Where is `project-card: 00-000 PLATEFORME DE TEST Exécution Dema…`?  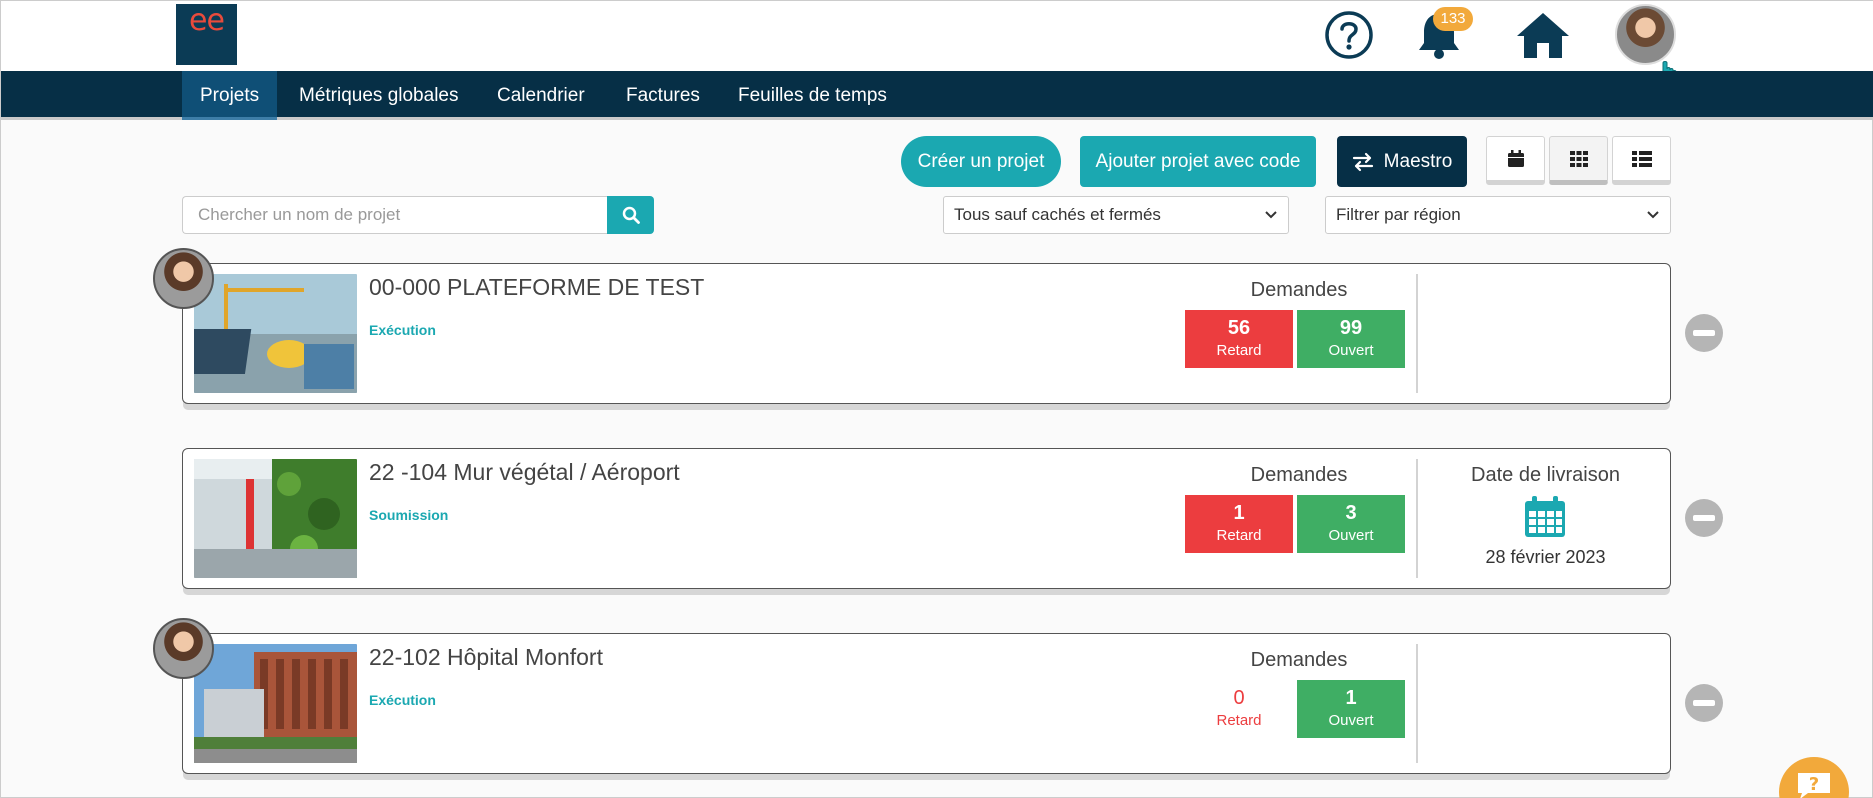
project-card: 00-000 PLATEFORME DE TEST Exécution Dema… is located at coordinates (926, 333).